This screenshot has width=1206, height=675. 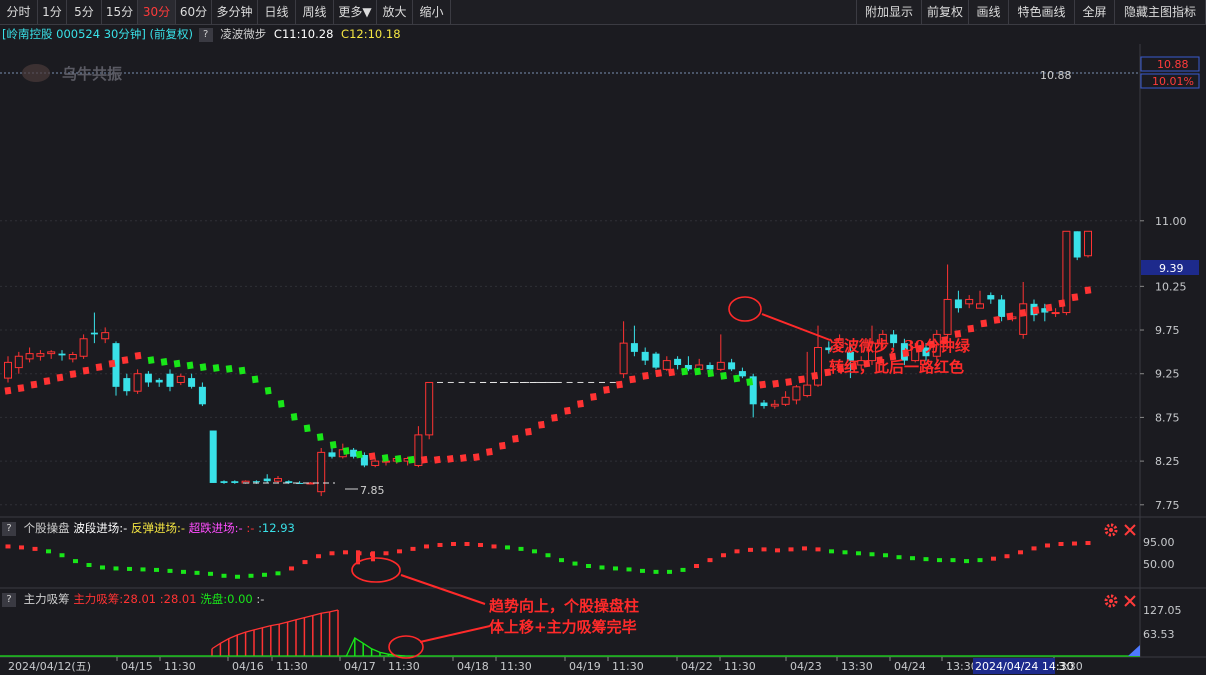 I want to click on period-tab-11: 缩小, so click(x=432, y=12).